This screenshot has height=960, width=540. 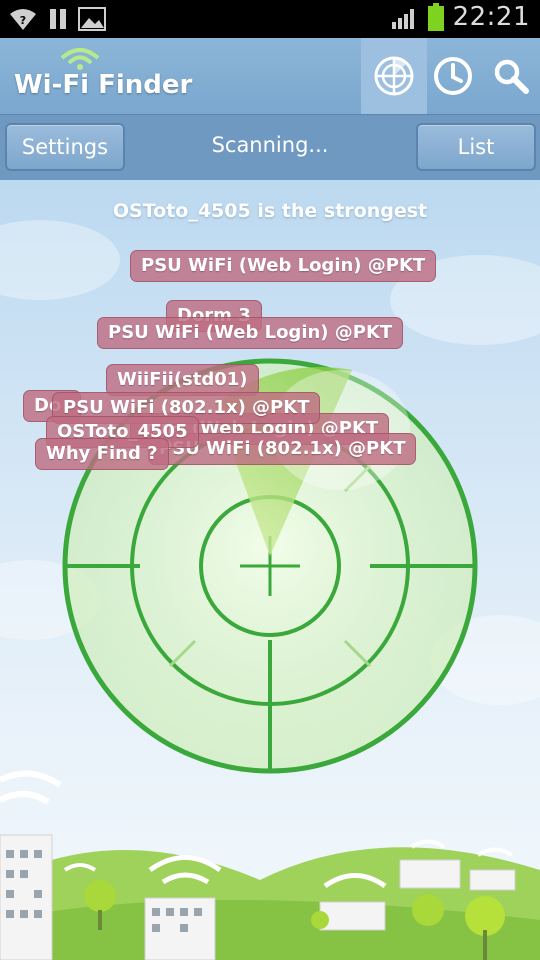 I want to click on strongest-network-text: OSToto_4505 is the strongest, so click(x=270, y=211).